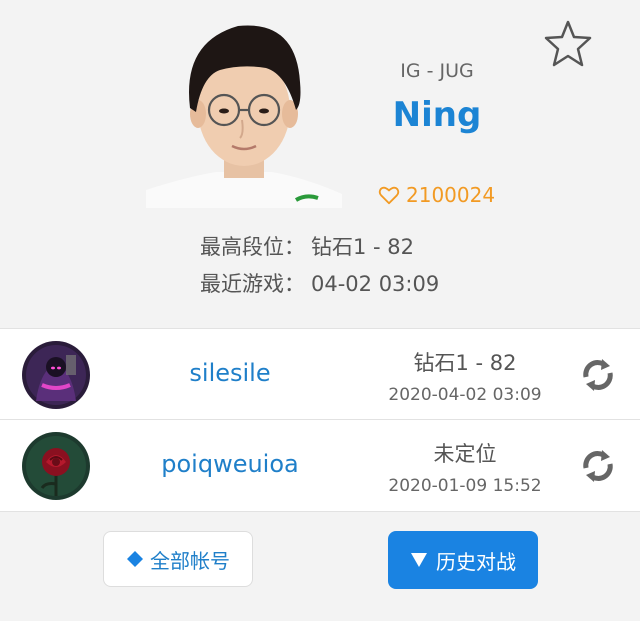  What do you see at coordinates (56, 375) in the screenshot?
I see `purple-champion-avatar` at bounding box center [56, 375].